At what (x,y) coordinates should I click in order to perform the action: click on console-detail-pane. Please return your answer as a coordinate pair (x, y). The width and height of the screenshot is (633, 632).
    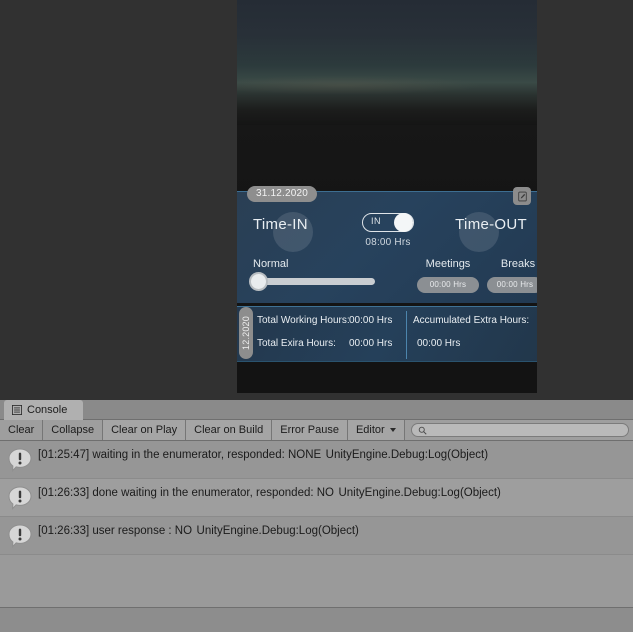
    Looking at the image, I should click on (316, 619).